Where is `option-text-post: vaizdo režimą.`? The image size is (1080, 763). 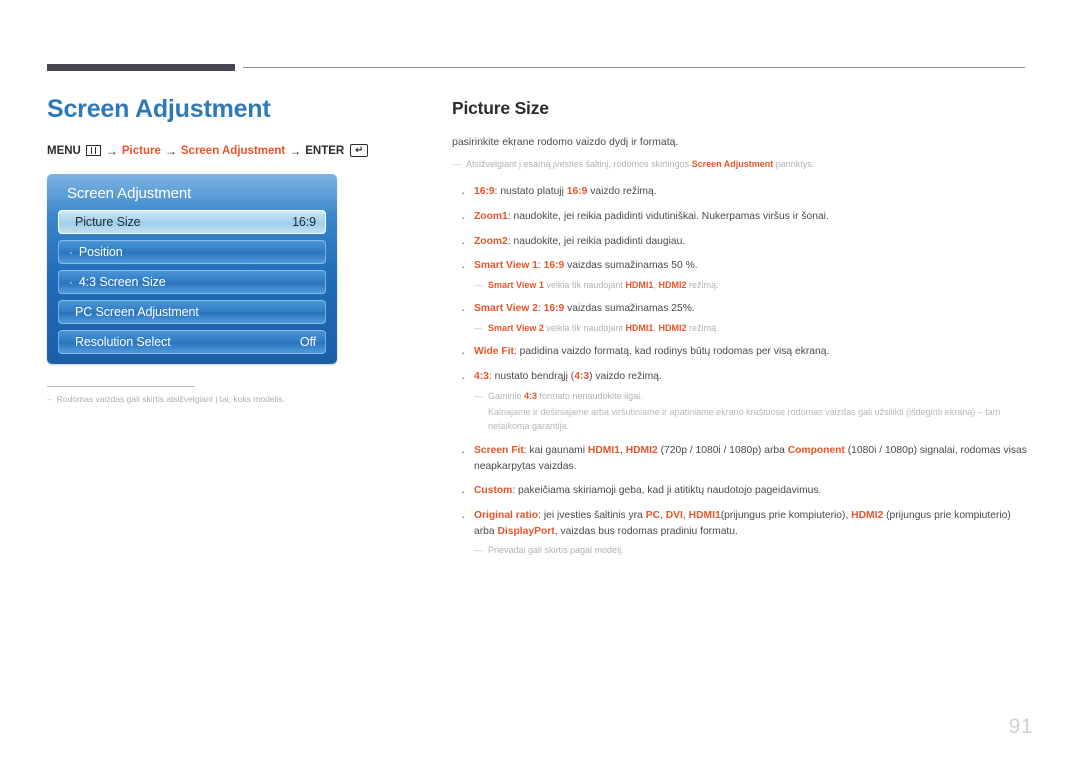 option-text-post: vaizdo režimą. is located at coordinates (622, 192).